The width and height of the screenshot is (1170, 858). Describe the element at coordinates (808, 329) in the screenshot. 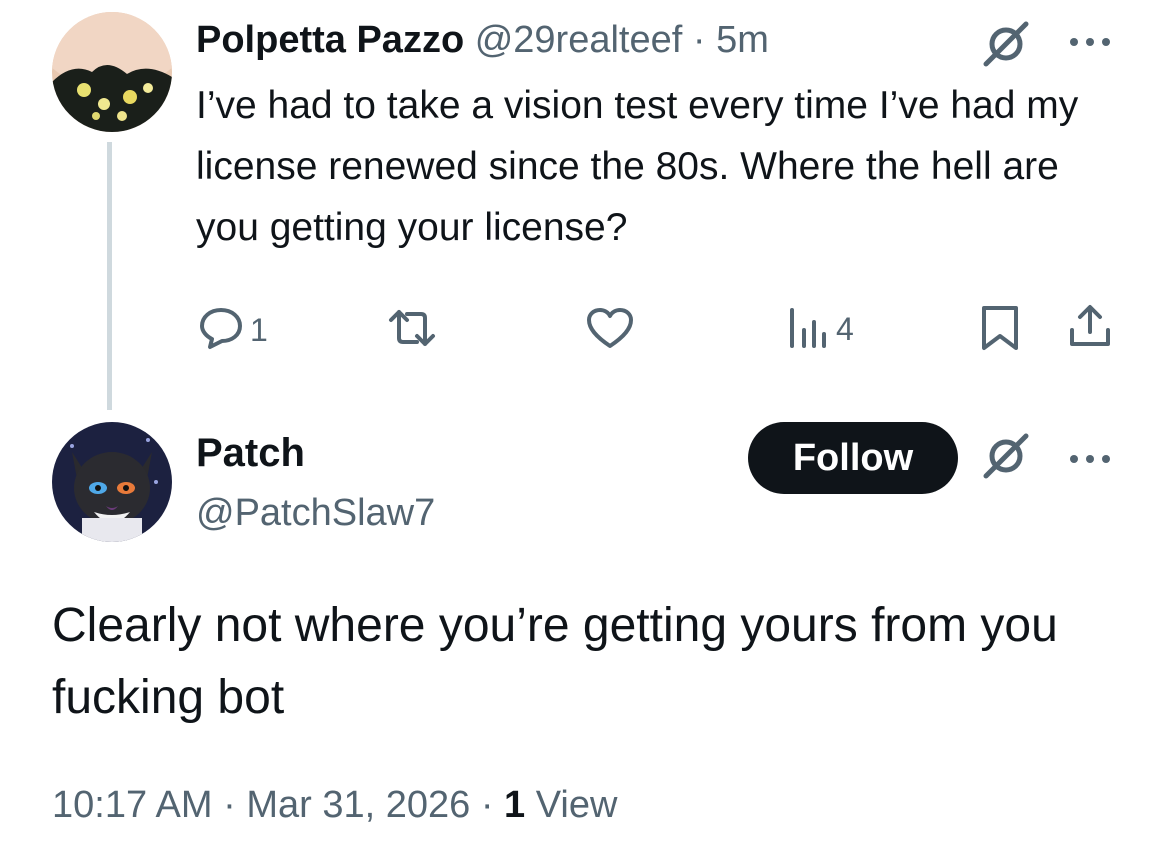

I see `analytics-icon` at that location.